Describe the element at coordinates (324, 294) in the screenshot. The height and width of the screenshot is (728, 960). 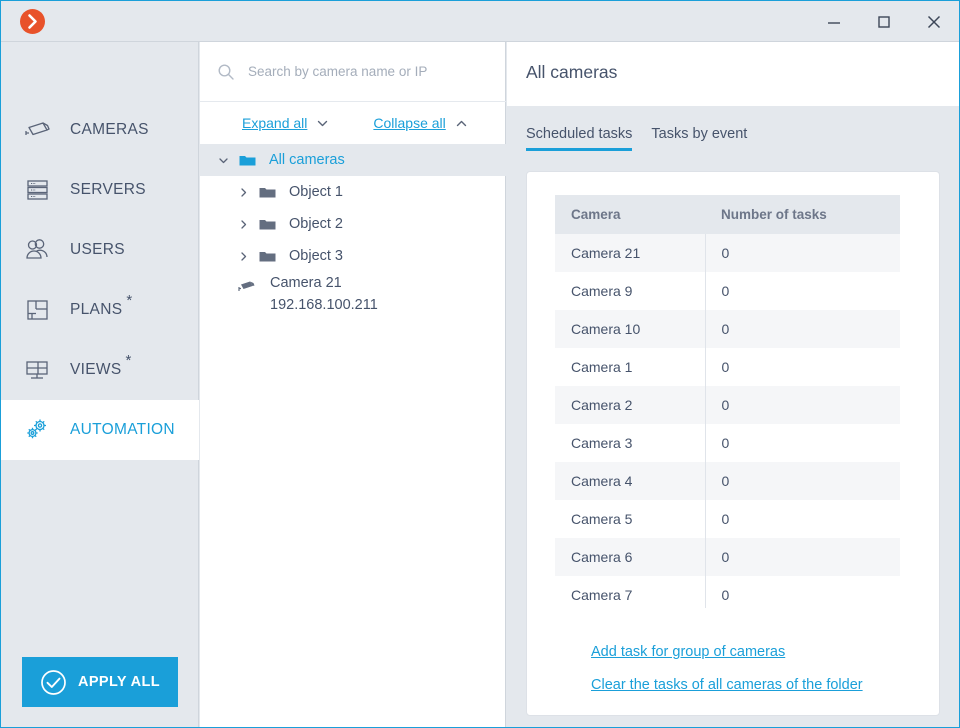
I see `camera-node-text: Camera 21 192.168.100.211` at that location.